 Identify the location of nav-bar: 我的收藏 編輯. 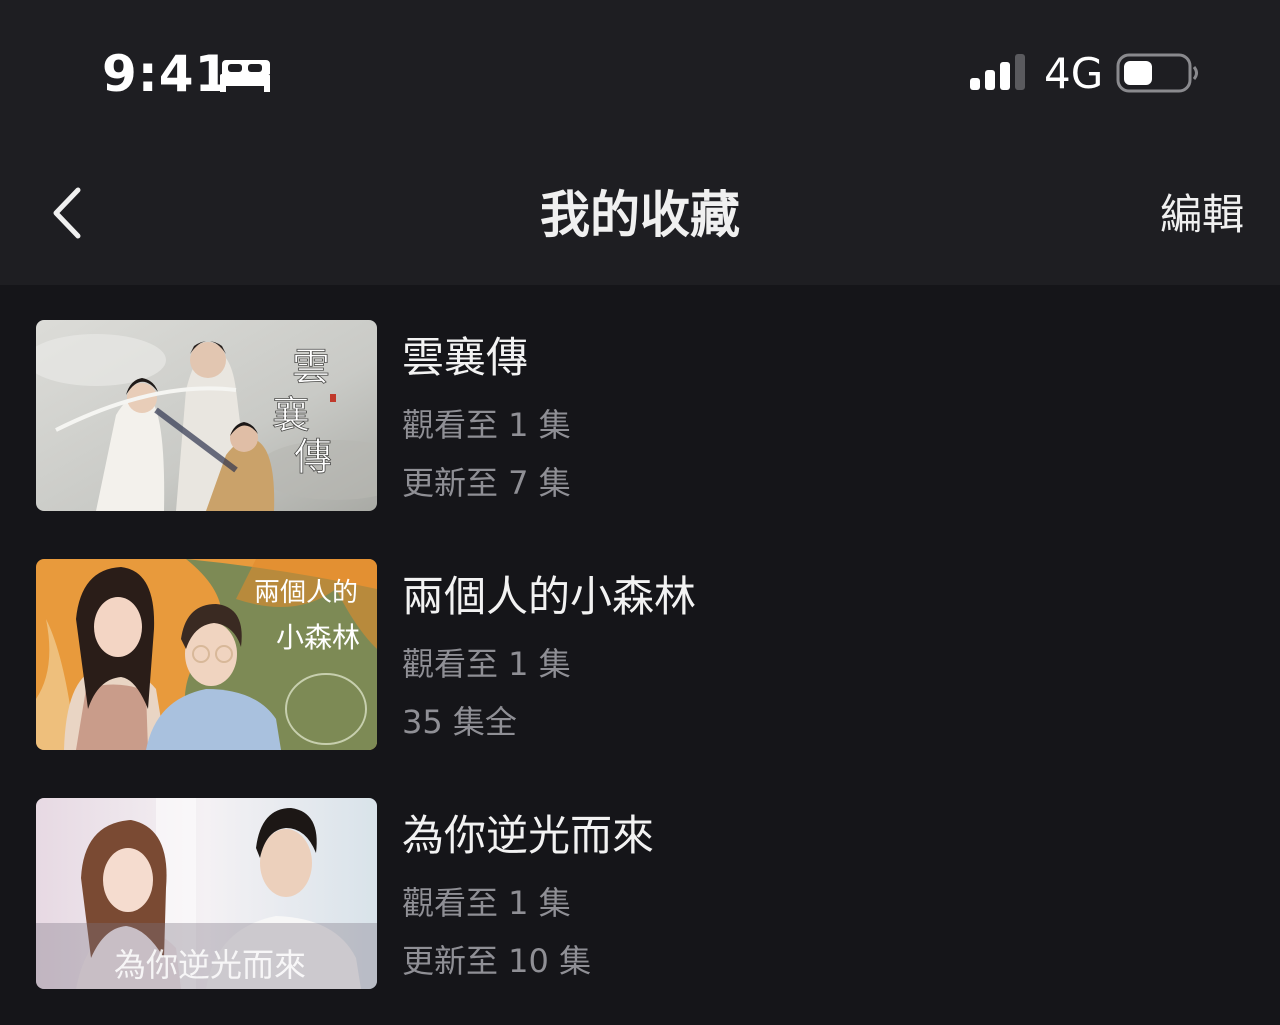
(640, 212).